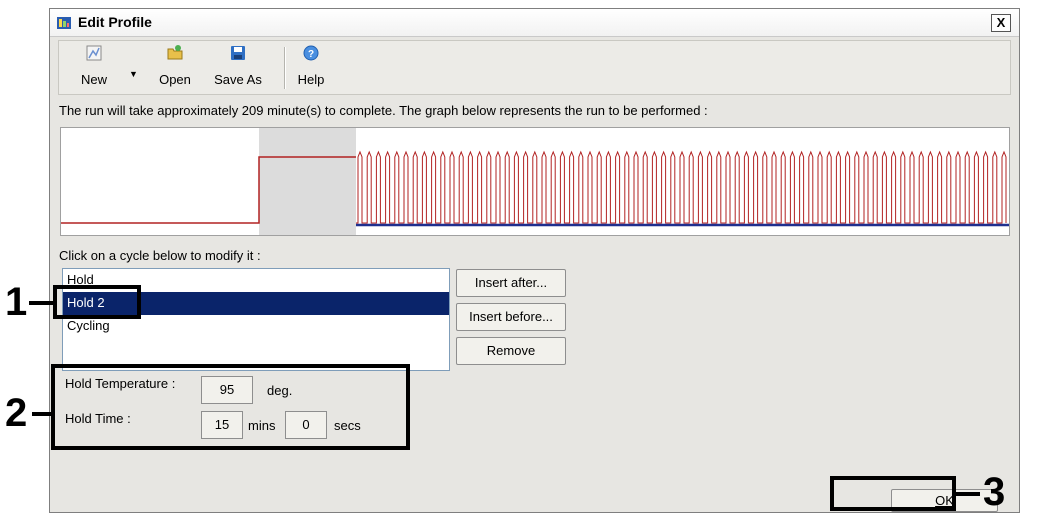  I want to click on open-button: Open, so click(175, 68).